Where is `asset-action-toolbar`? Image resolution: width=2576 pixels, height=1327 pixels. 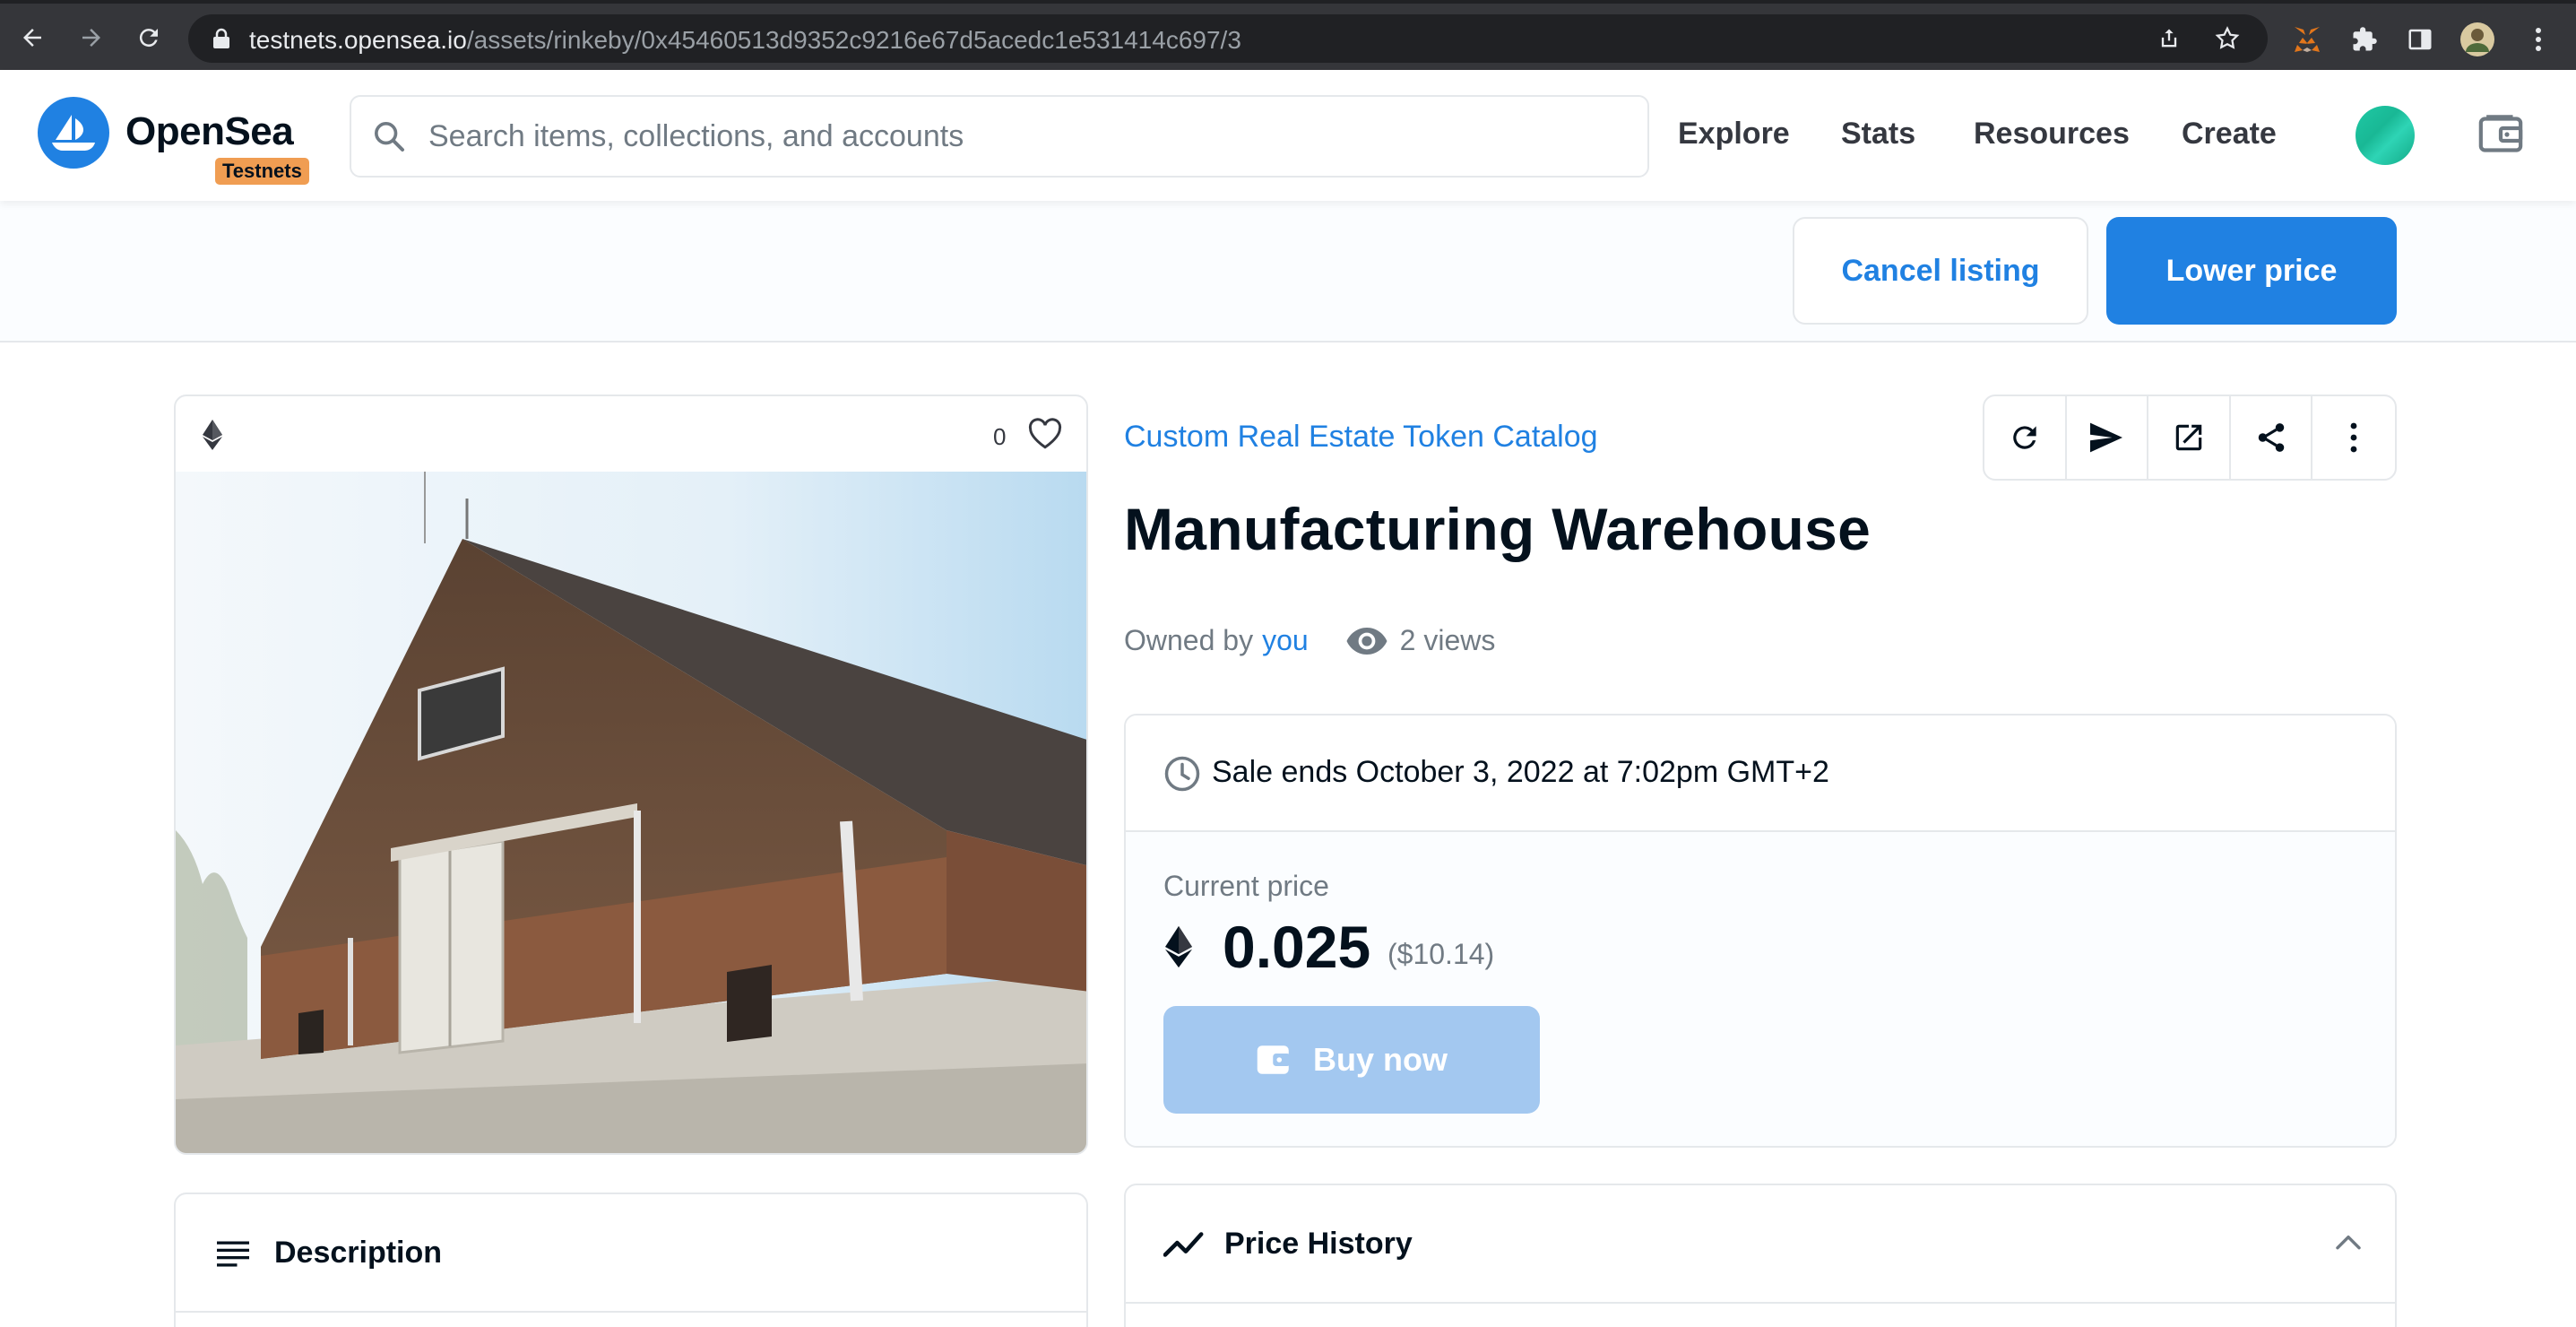
asset-action-toolbar is located at coordinates (2190, 438).